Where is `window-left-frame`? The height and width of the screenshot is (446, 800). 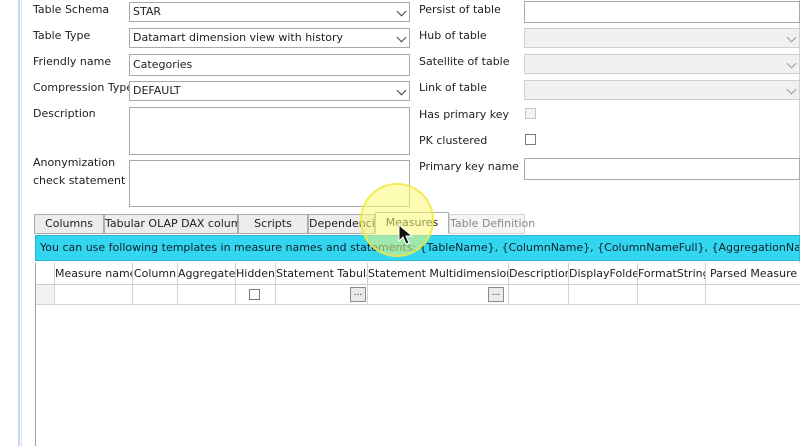
window-left-frame is located at coordinates (11, 223).